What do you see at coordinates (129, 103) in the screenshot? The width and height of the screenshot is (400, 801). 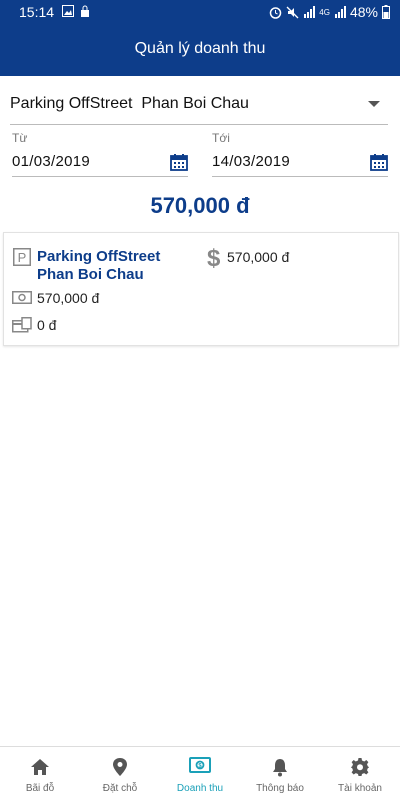 I see `parking-lot-select-value: Parking OffStreet Phan Boi Chau` at bounding box center [129, 103].